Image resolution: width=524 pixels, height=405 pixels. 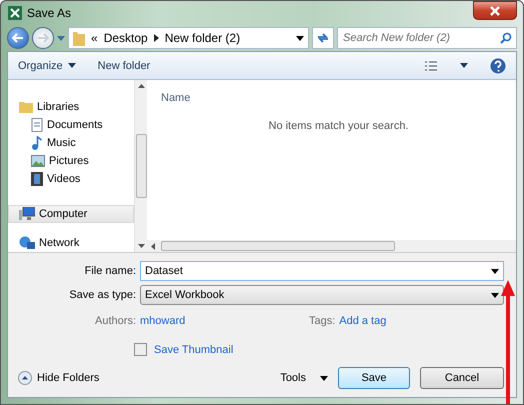 I want to click on document-icon, so click(x=37, y=125).